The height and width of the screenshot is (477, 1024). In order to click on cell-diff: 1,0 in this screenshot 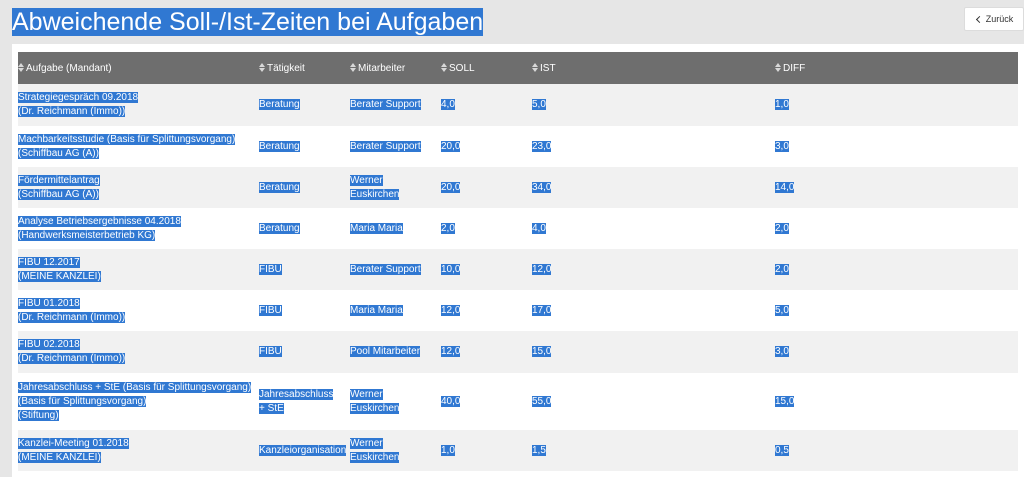, I will do `click(896, 105)`.